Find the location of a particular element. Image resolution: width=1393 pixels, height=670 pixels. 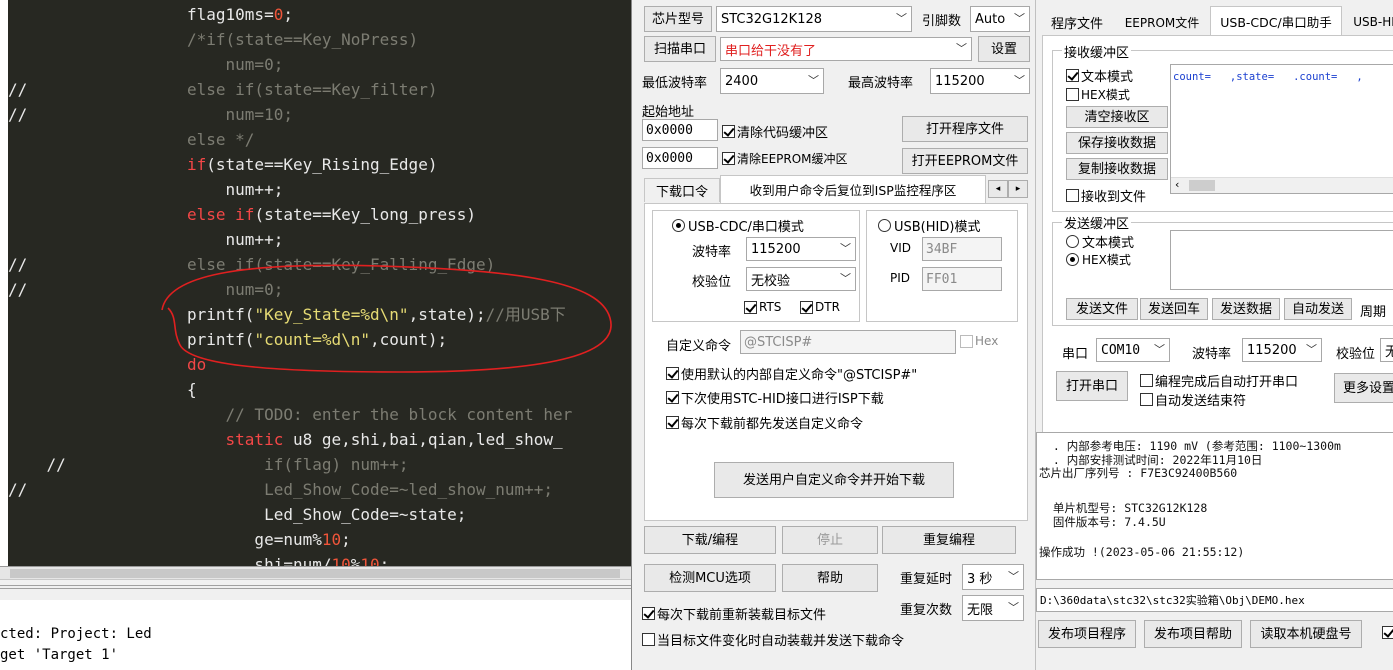

auto-open-checkbox: 编程完成后自动打开串口 is located at coordinates (1219, 380).